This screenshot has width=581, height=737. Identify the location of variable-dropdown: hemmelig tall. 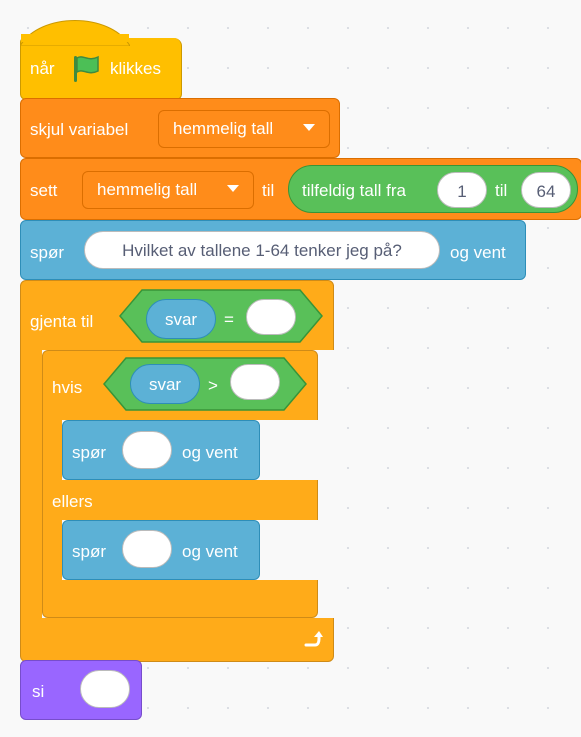
(244, 129).